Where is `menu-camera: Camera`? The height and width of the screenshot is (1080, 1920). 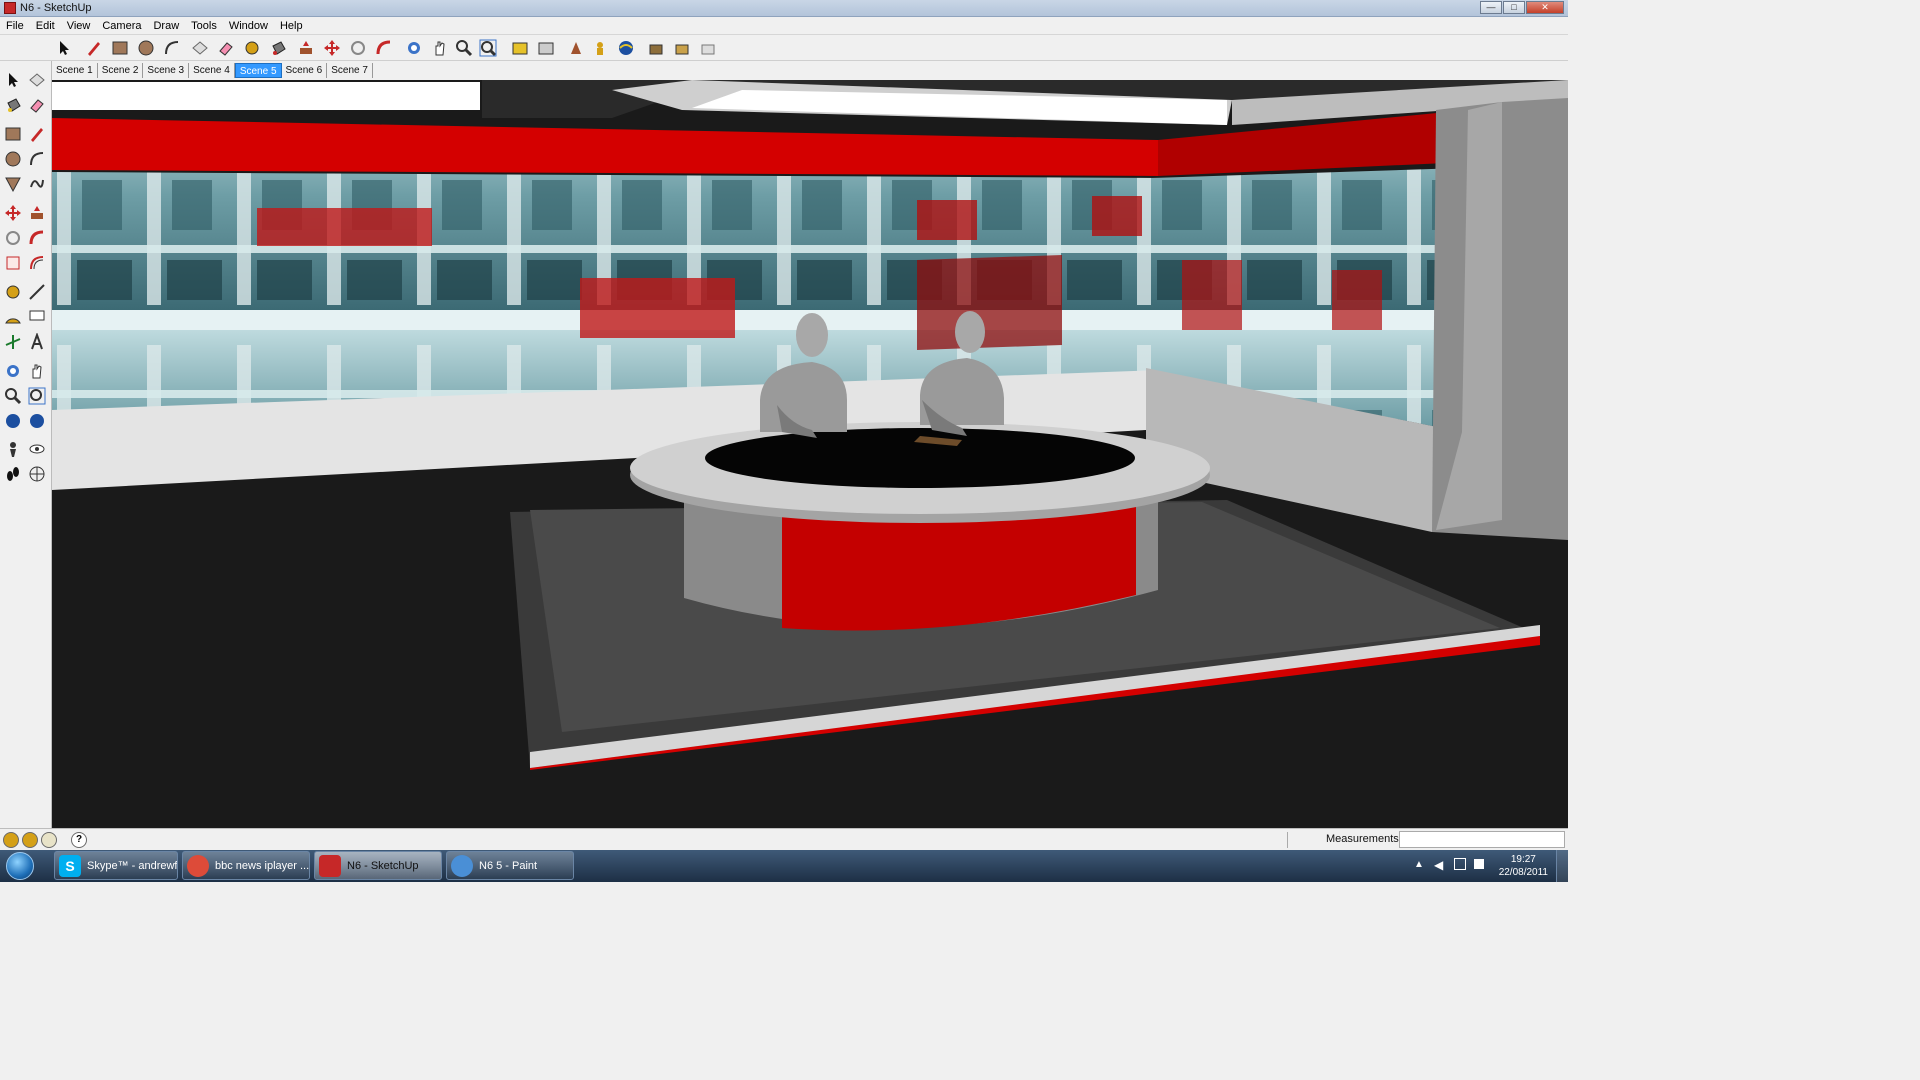
menu-camera: Camera is located at coordinates (121, 26).